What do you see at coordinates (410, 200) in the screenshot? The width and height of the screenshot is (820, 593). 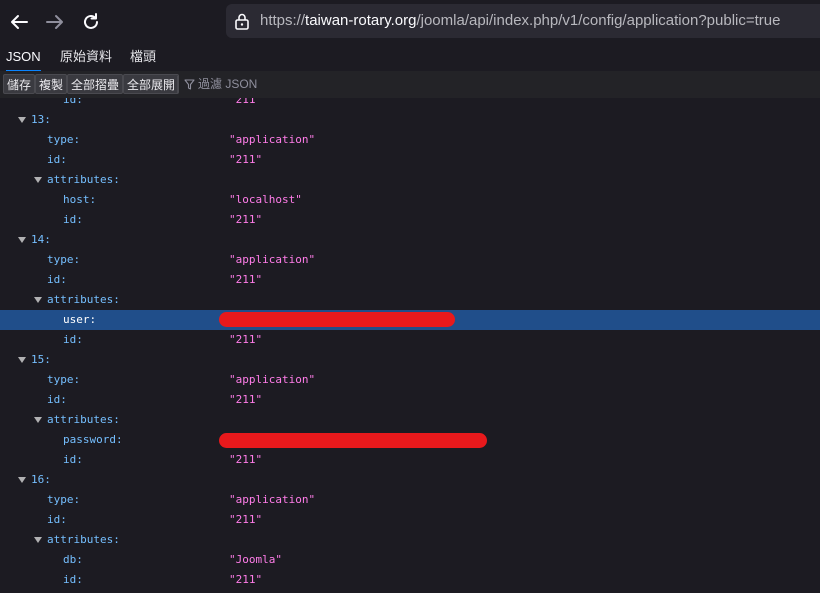 I see `json-row: host: "localhost"` at bounding box center [410, 200].